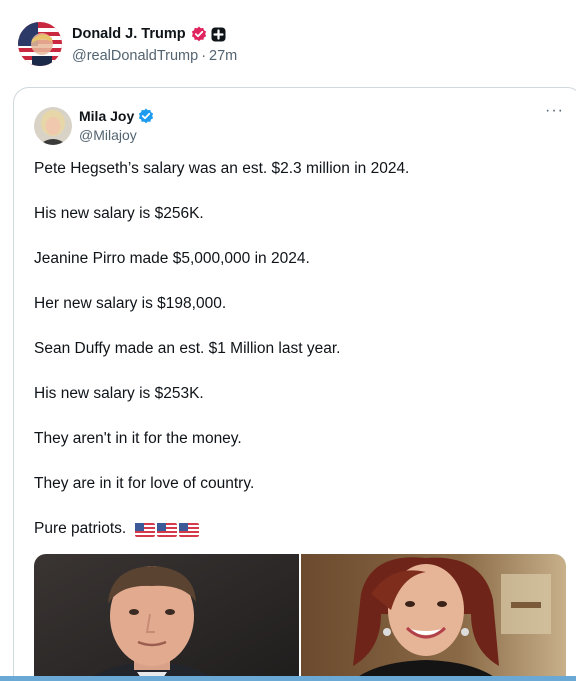 This screenshot has height=681, width=576. Describe the element at coordinates (154, 44) in the screenshot. I see `author-info: Donald J. Trump @realDonaldTrump · 27m` at that location.